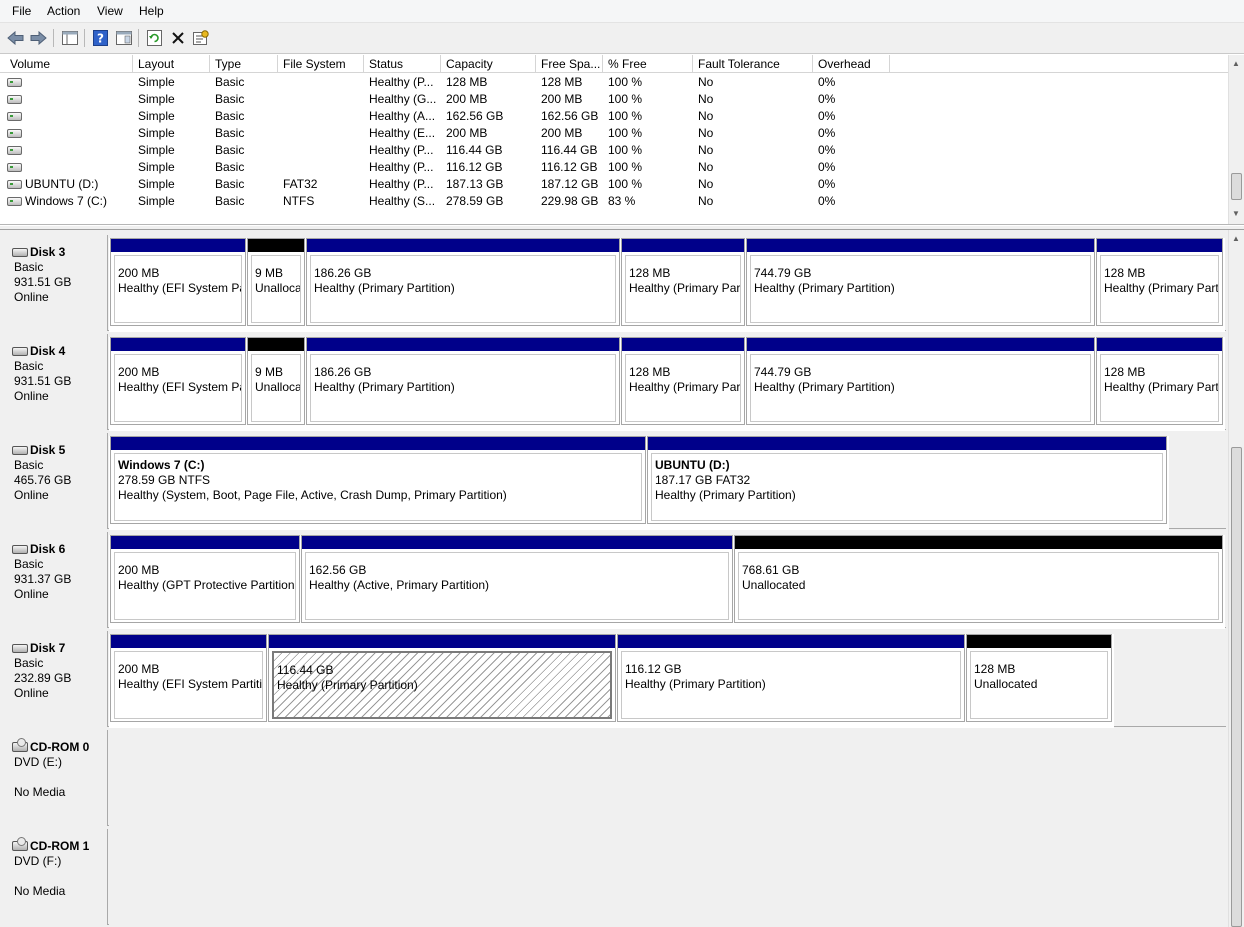 The height and width of the screenshot is (927, 1244). Describe the element at coordinates (753, 64) in the screenshot. I see `column-header: Fault Tolerance` at that location.